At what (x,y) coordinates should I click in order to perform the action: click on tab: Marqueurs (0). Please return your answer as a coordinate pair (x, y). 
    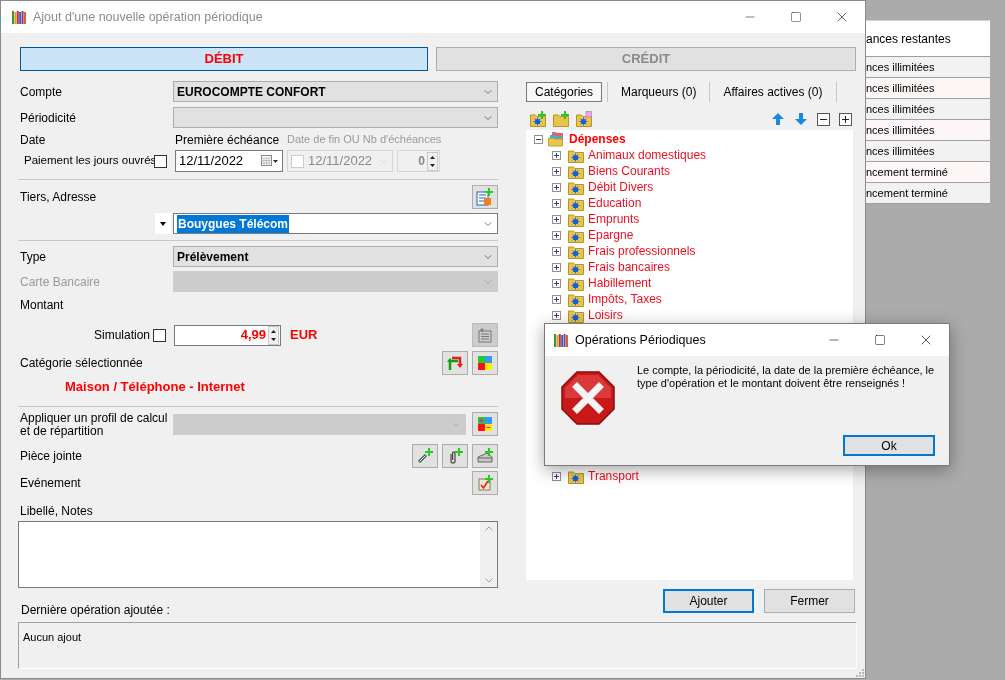
    Looking at the image, I should click on (659, 91).